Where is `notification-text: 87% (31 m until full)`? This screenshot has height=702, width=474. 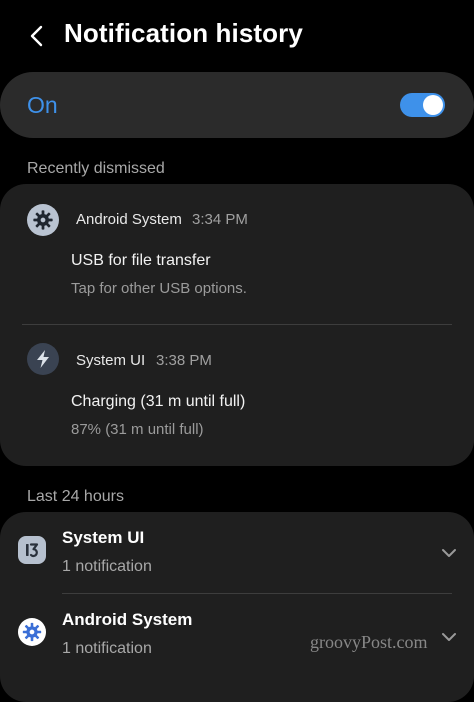 notification-text: 87% (31 m until full) is located at coordinates (137, 429).